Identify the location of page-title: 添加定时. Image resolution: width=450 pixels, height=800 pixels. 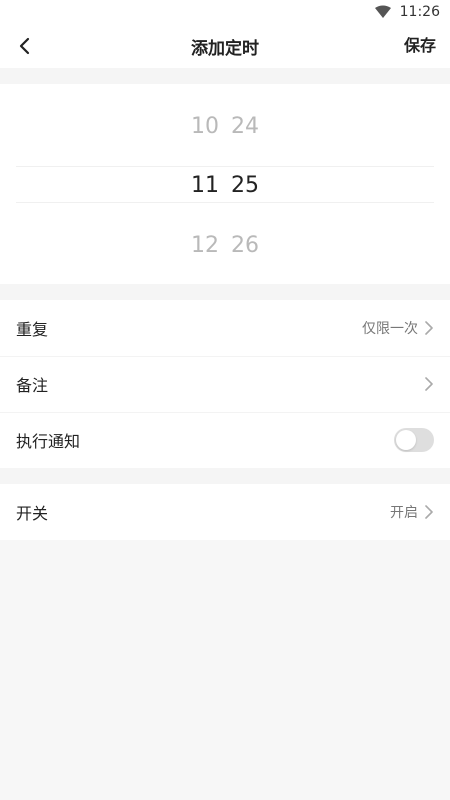
(225, 48).